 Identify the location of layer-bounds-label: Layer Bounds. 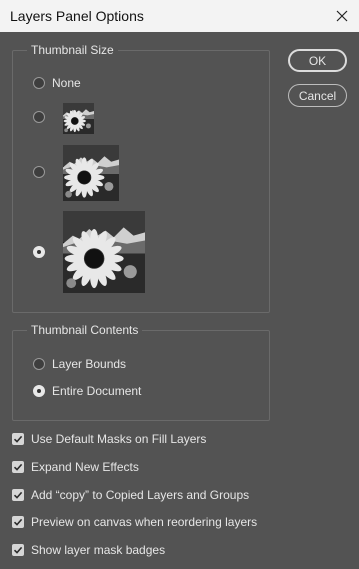
(89, 364).